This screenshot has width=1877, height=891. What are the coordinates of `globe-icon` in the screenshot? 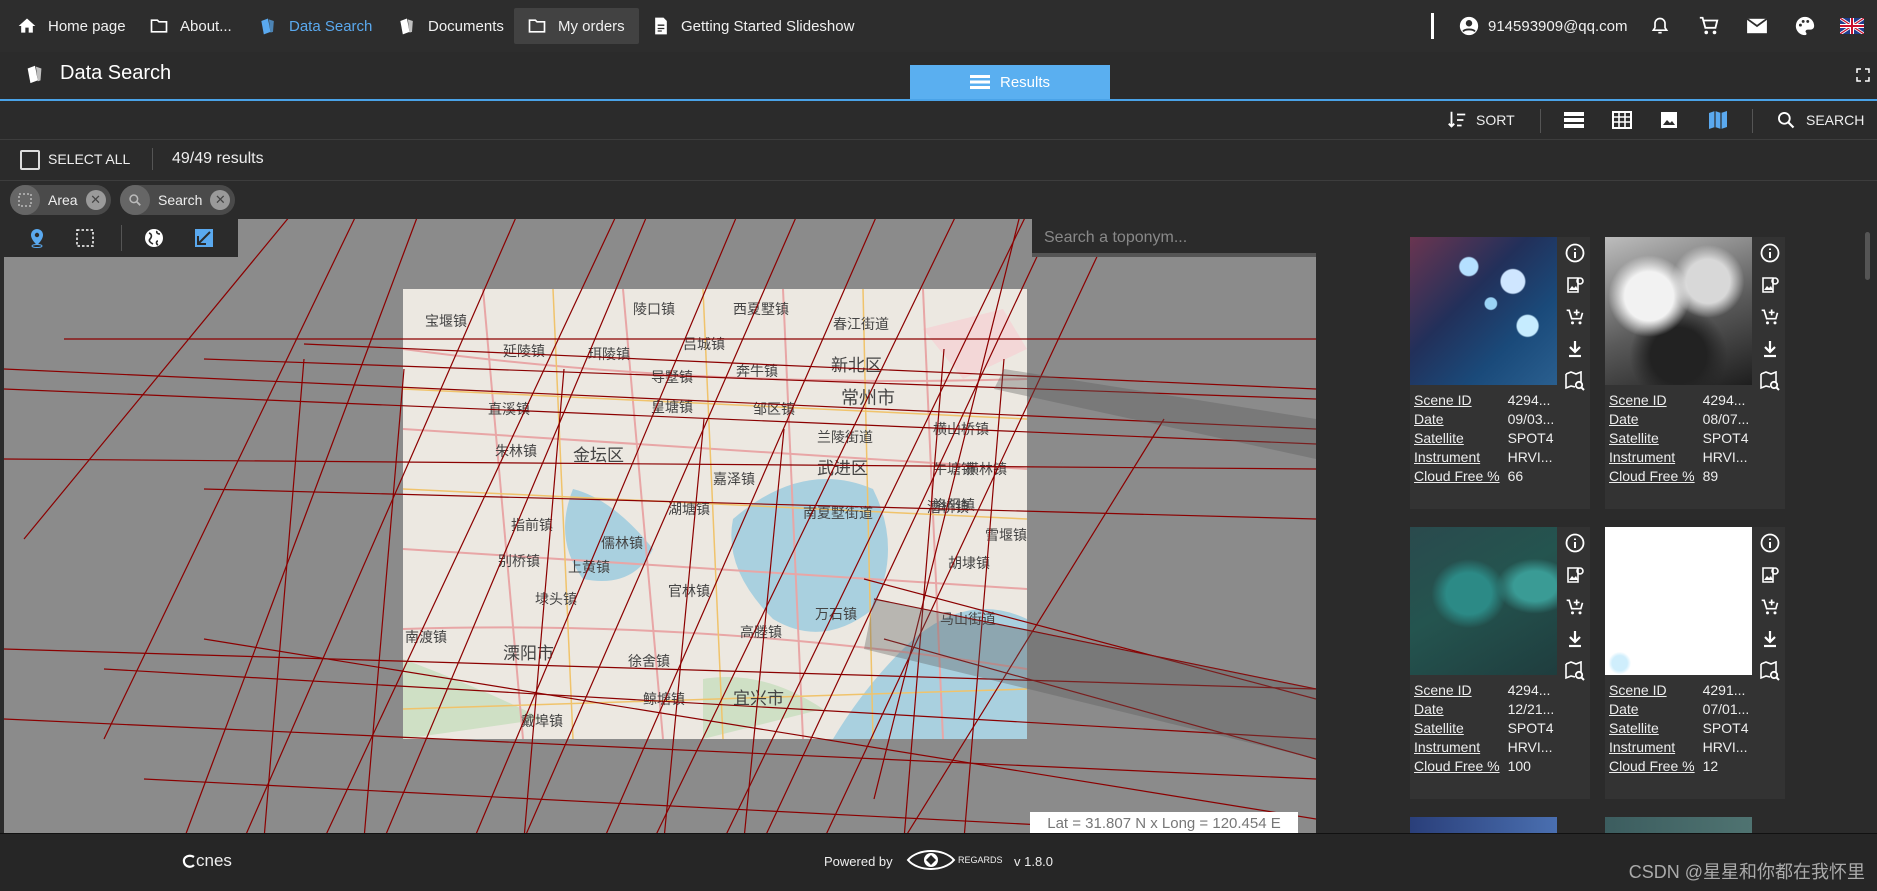 It's located at (154, 238).